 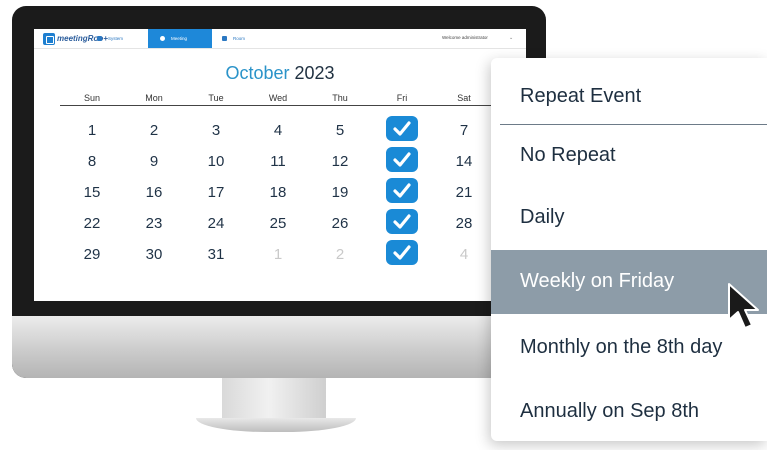 I want to click on nav-room: Room, so click(x=233, y=38).